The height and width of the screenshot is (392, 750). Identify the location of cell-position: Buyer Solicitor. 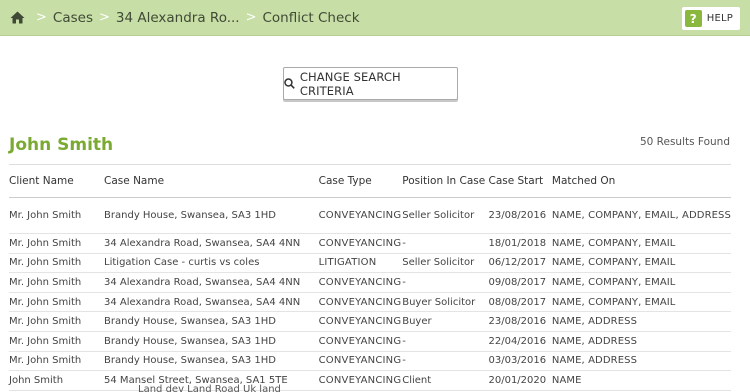
(445, 302).